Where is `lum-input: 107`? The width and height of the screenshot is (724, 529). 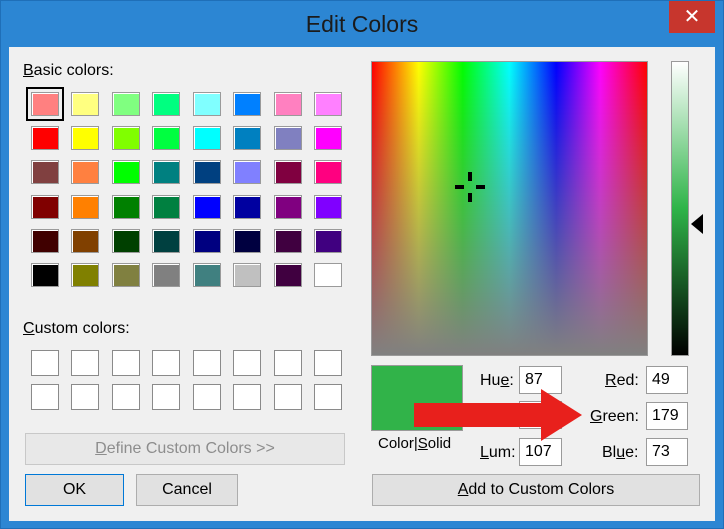
lum-input: 107 is located at coordinates (540, 452).